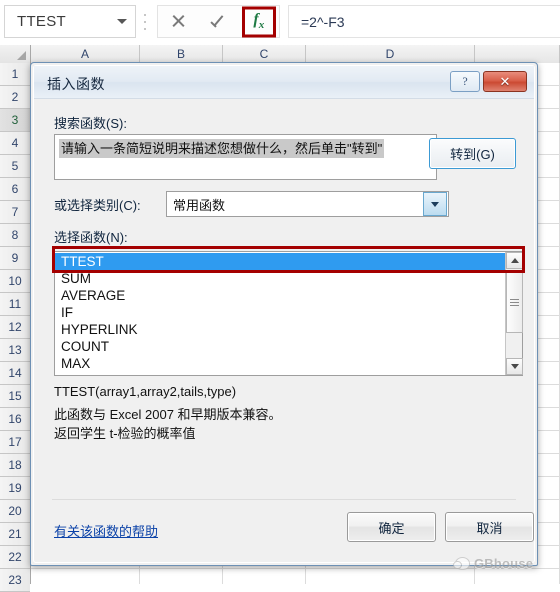  I want to click on go-button: 转到(G), so click(472, 153).